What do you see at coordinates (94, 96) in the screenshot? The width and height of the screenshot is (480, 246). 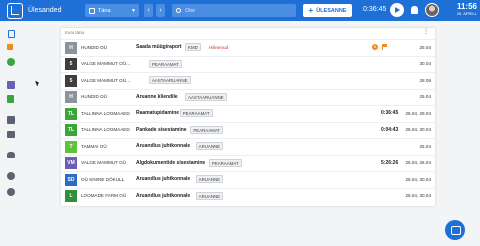 I see `client-name: HUNDID OÜ` at bounding box center [94, 96].